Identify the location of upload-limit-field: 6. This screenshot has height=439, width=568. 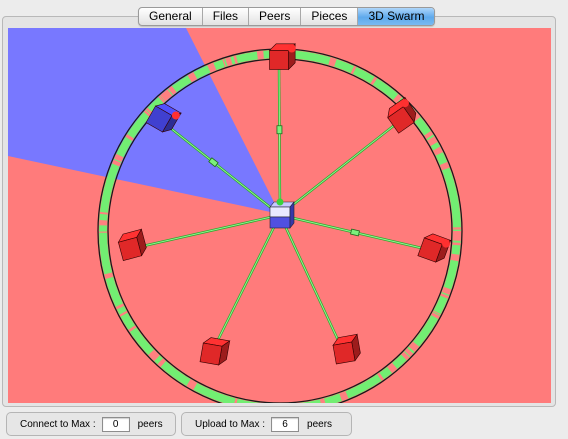
(285, 424).